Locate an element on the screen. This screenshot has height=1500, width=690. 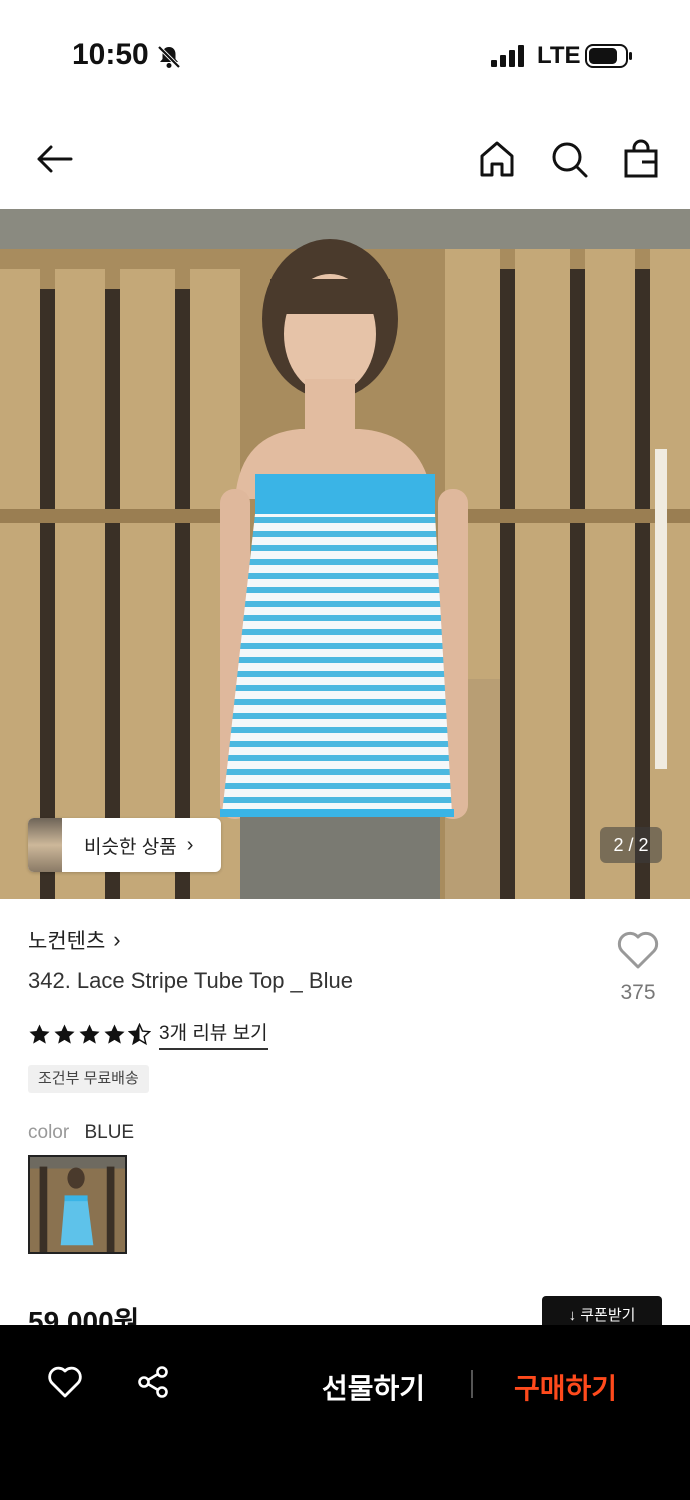
product-title: 342. Lace Stripe Tube Top _ Blue is located at coordinates (190, 980).